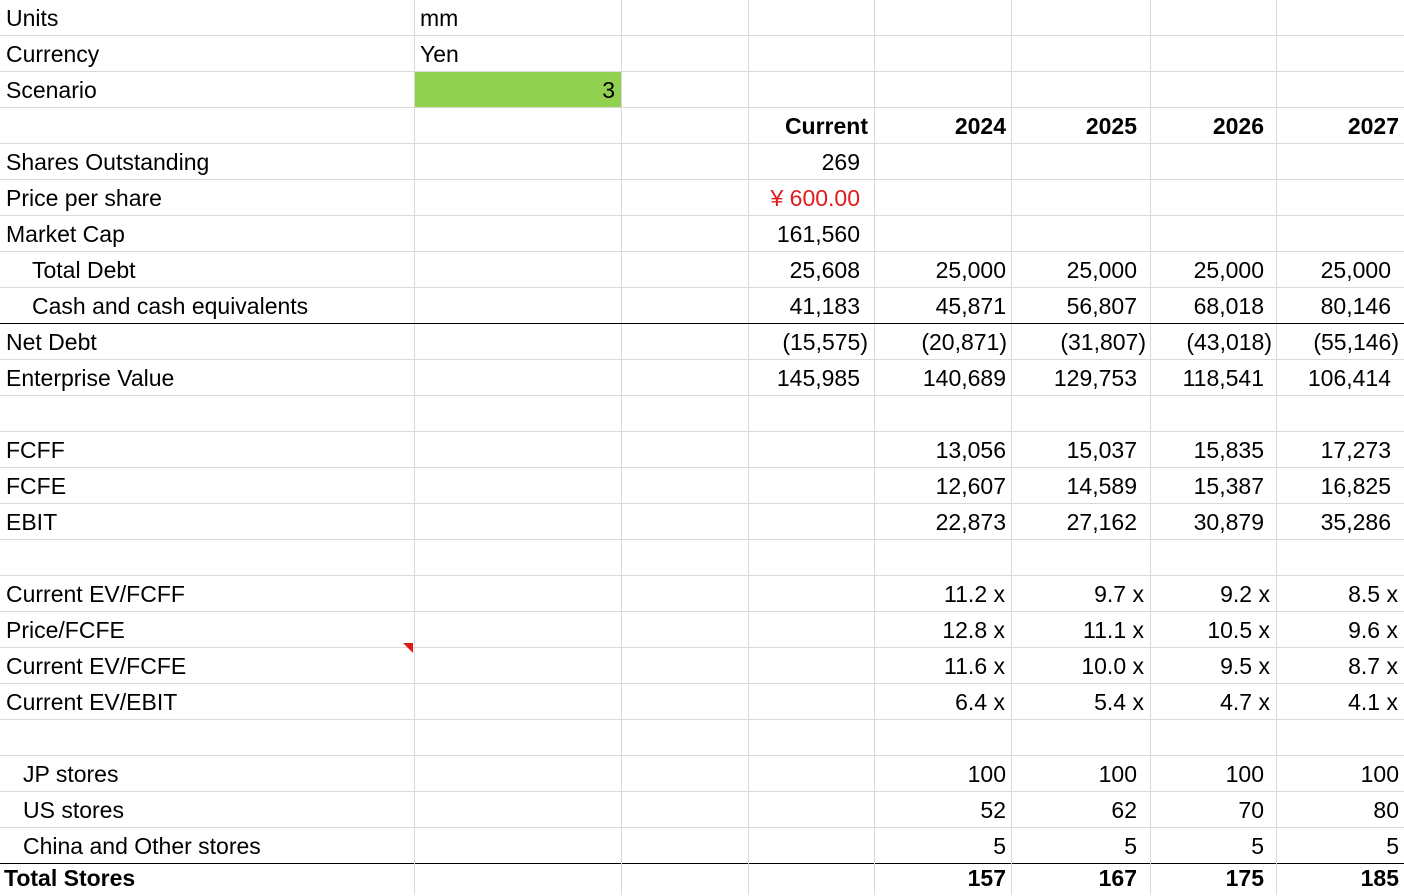  Describe the element at coordinates (1081, 629) in the screenshot. I see `value-2025: 11.1 x` at that location.